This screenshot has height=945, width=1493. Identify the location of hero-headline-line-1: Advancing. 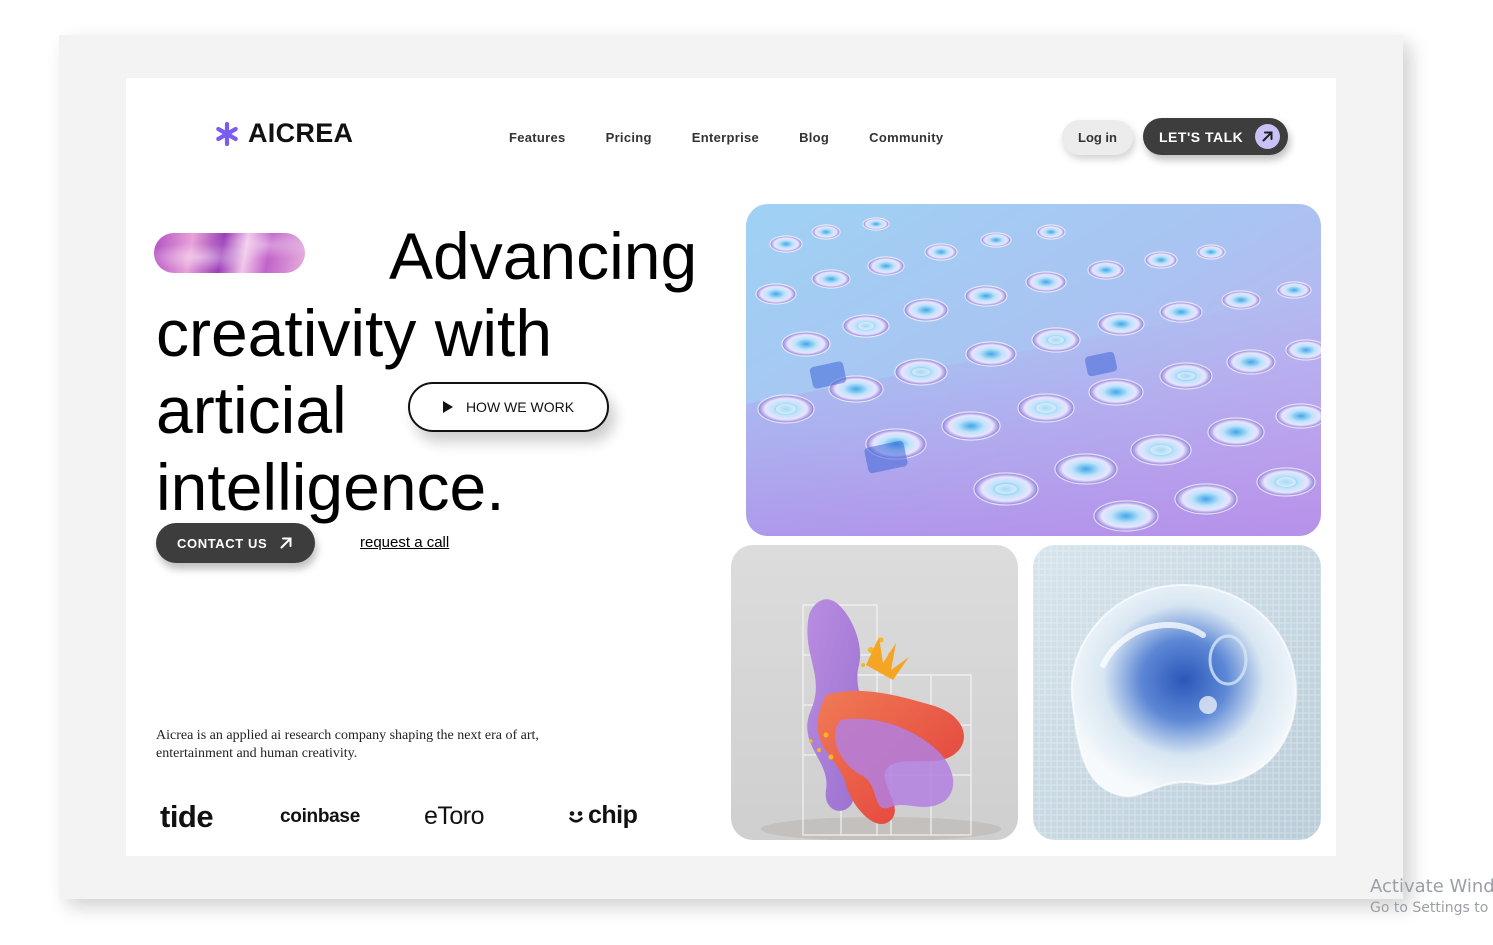
(543, 256).